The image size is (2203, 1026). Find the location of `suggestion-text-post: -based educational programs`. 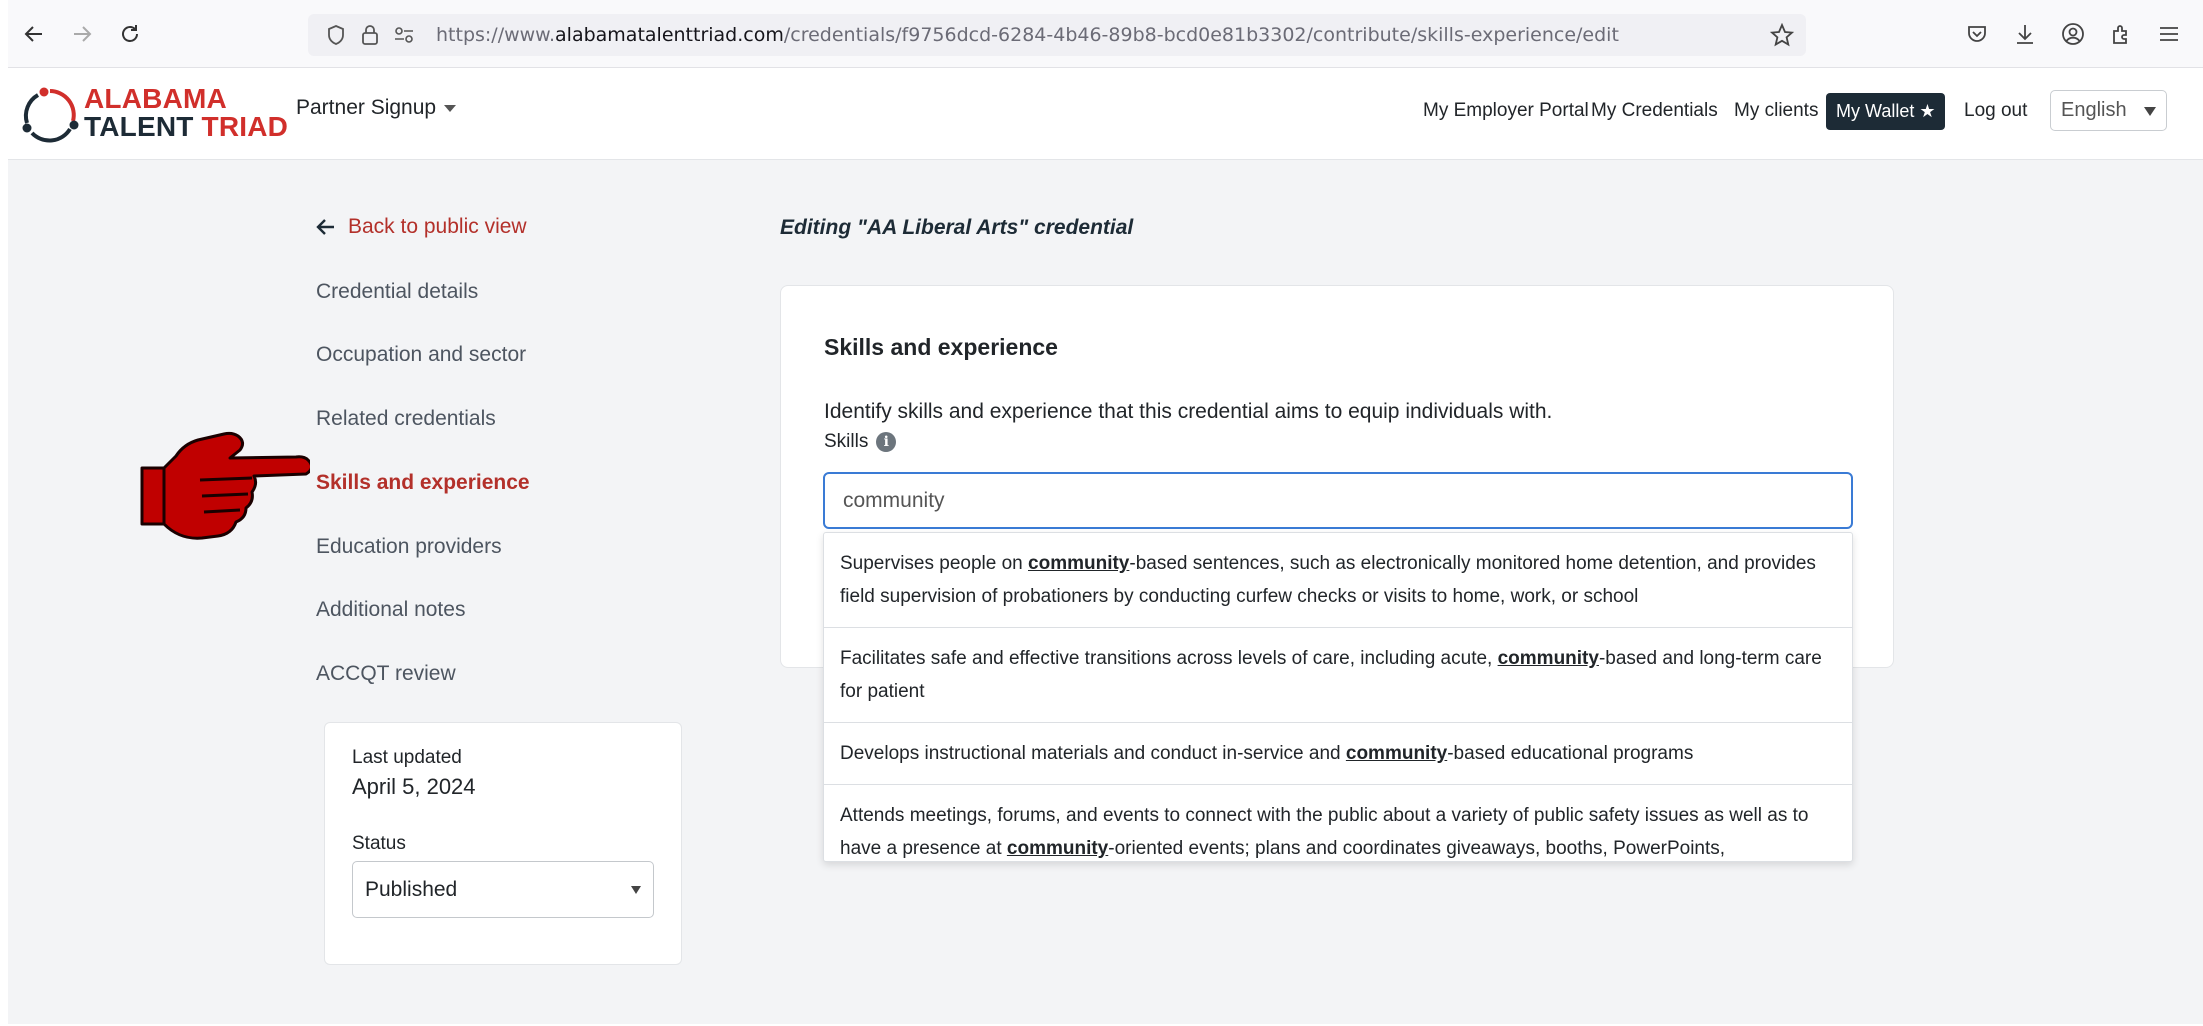

suggestion-text-post: -based educational programs is located at coordinates (1570, 753).